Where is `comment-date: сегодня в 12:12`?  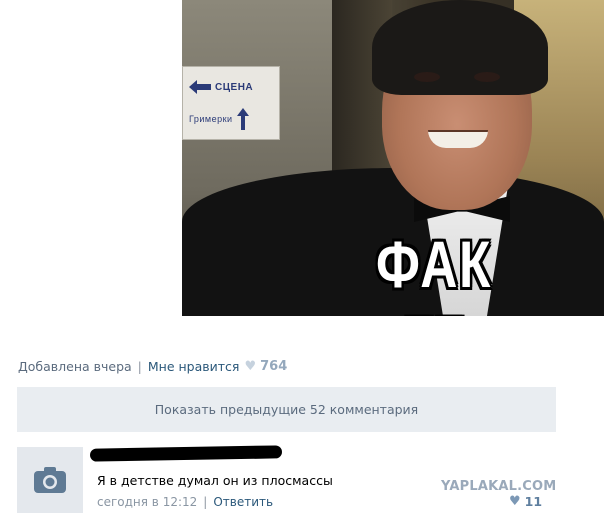 comment-date: сегодня в 12:12 is located at coordinates (147, 502).